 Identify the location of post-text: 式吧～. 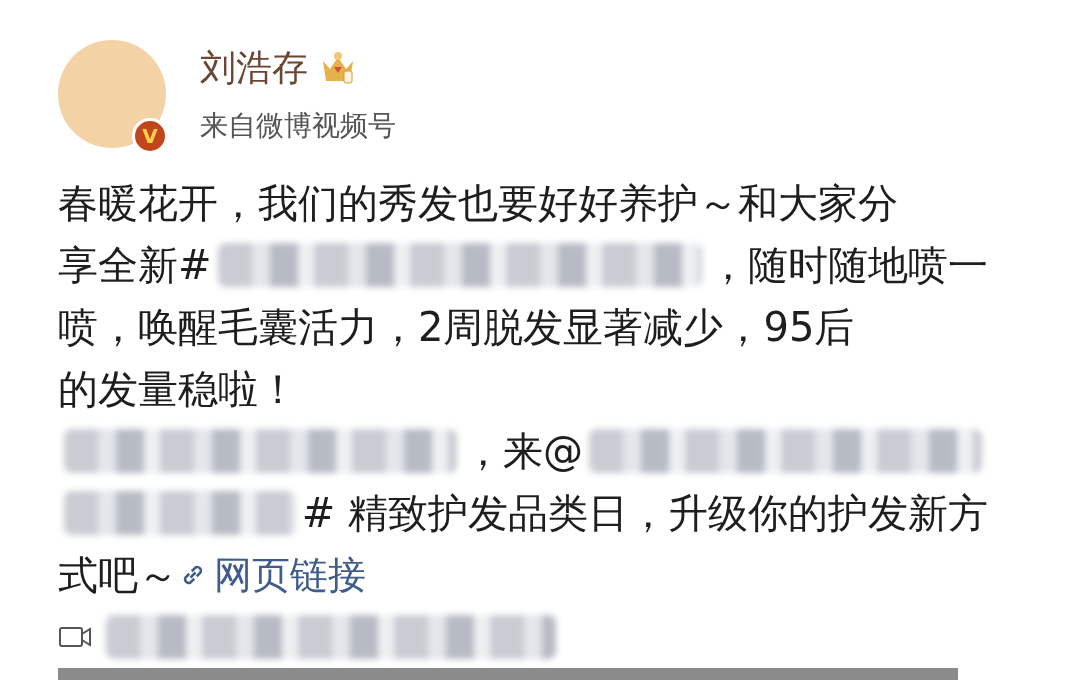
(118, 575).